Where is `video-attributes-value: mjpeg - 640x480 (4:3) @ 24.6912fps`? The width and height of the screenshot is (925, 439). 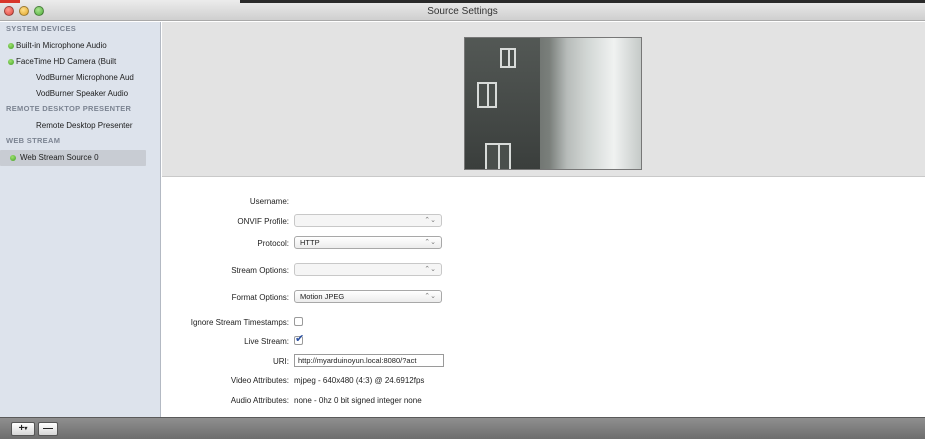
video-attributes-value: mjpeg - 640x480 (4:3) @ 24.6912fps is located at coordinates (359, 380).